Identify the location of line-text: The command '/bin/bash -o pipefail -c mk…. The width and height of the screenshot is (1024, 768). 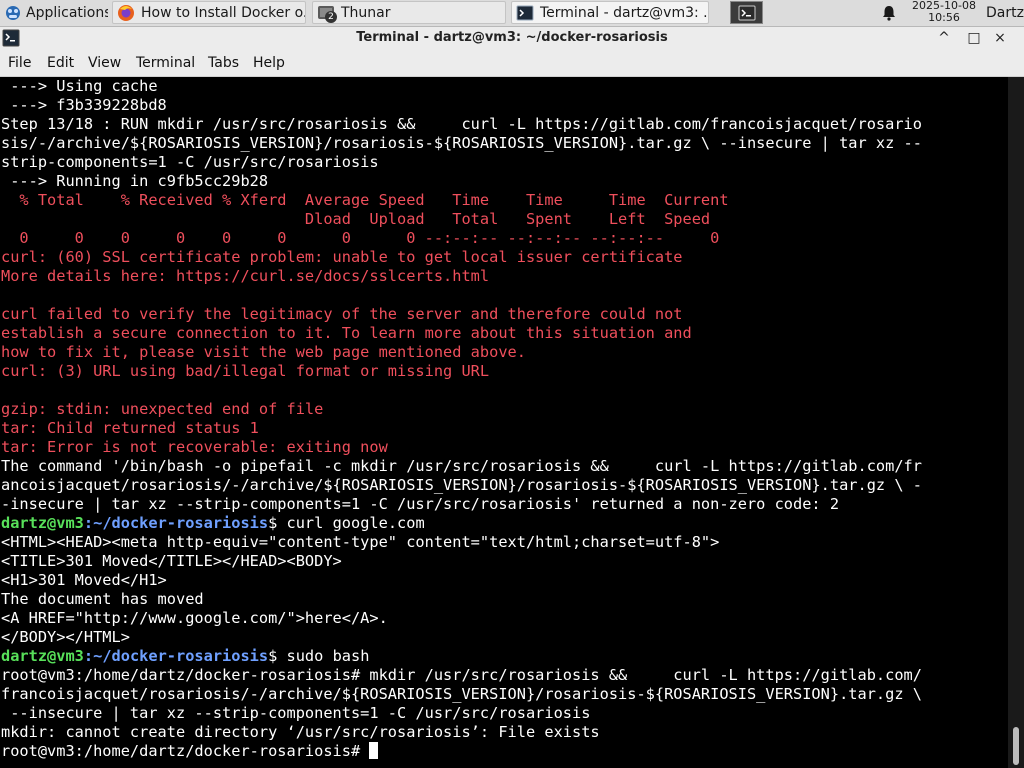
(461, 466).